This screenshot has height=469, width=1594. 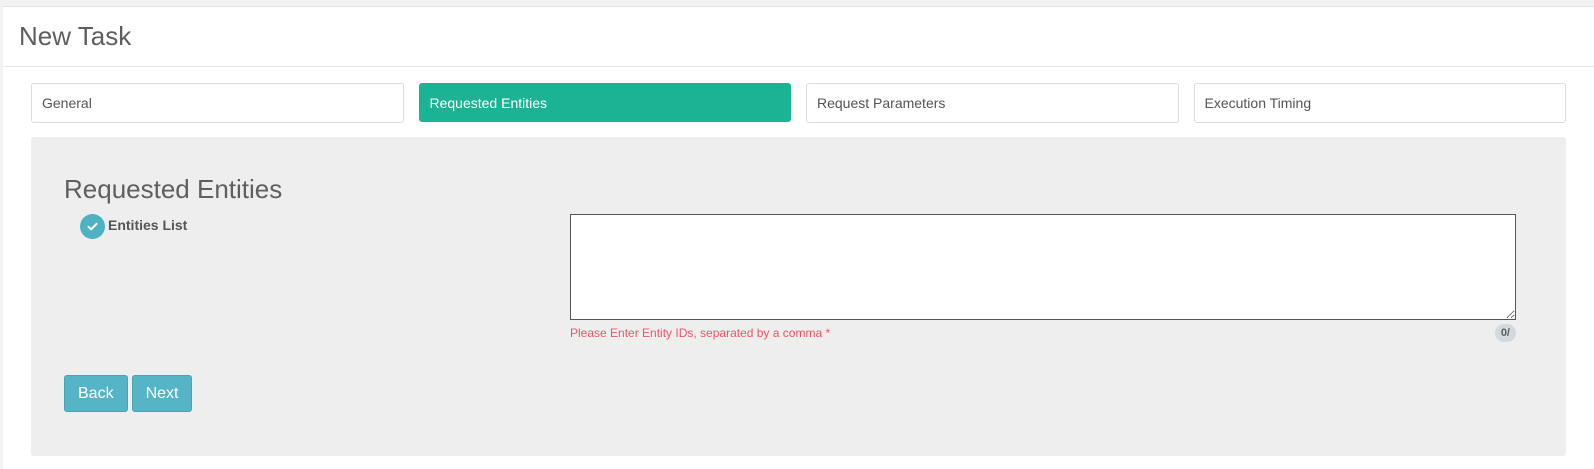 I want to click on step-general: General, so click(x=217, y=103).